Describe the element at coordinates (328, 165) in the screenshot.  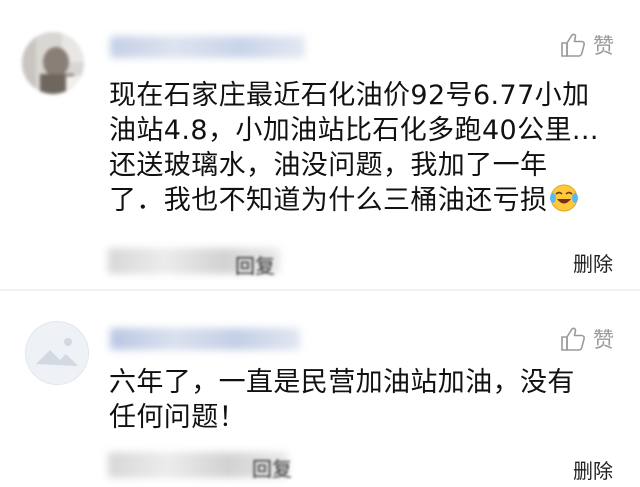
I see `comment-line: 还送玻璃水，油没问题，我加了一年` at that location.